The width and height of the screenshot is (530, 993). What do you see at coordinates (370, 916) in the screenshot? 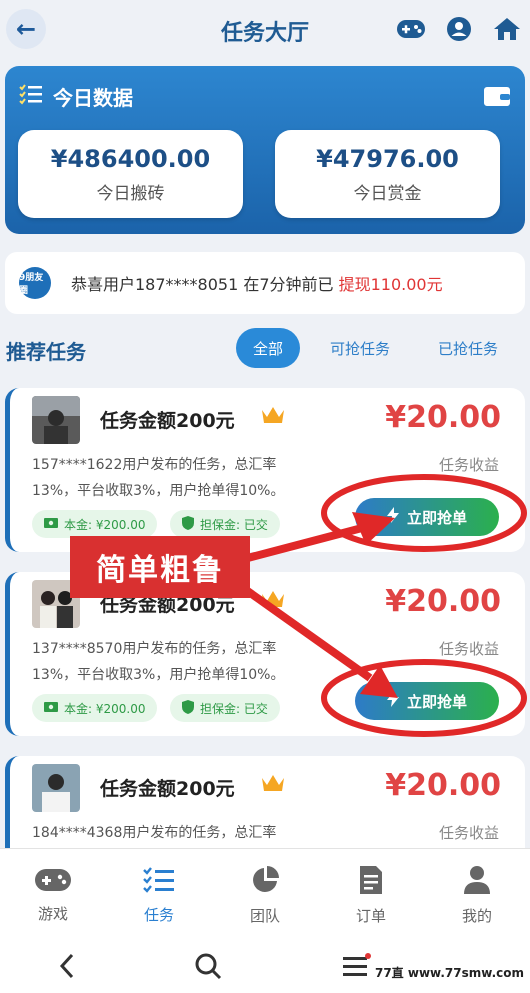
I see `nav-label: 订单` at bounding box center [370, 916].